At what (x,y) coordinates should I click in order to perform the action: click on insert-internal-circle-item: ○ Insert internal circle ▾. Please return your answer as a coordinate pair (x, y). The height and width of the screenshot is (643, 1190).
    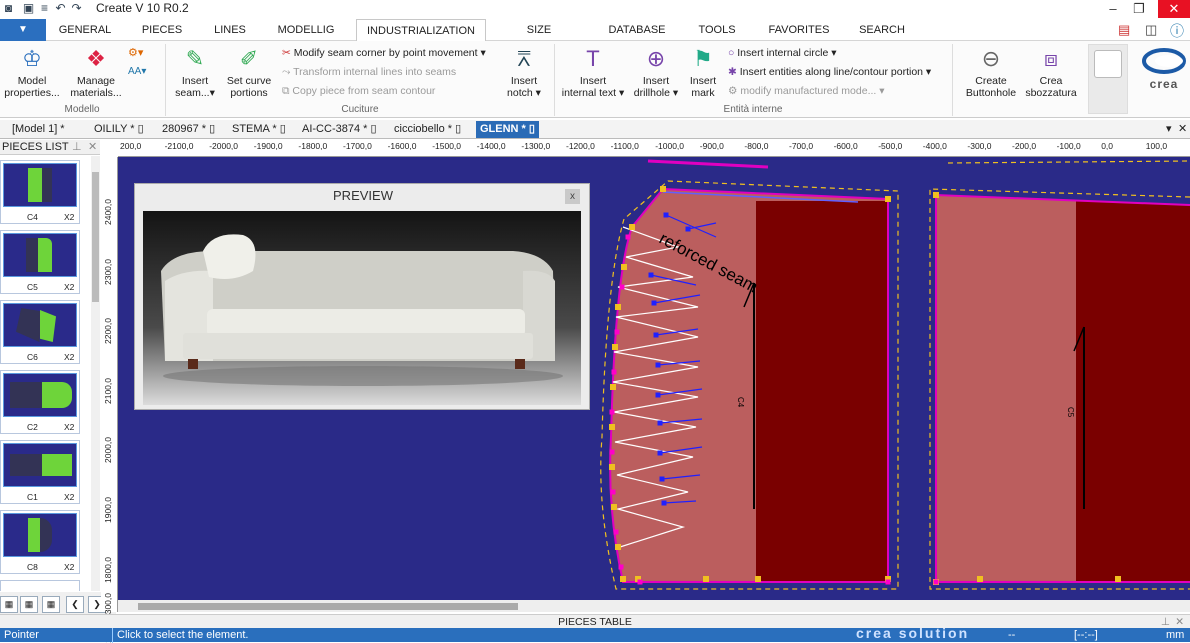
    Looking at the image, I should click on (782, 53).